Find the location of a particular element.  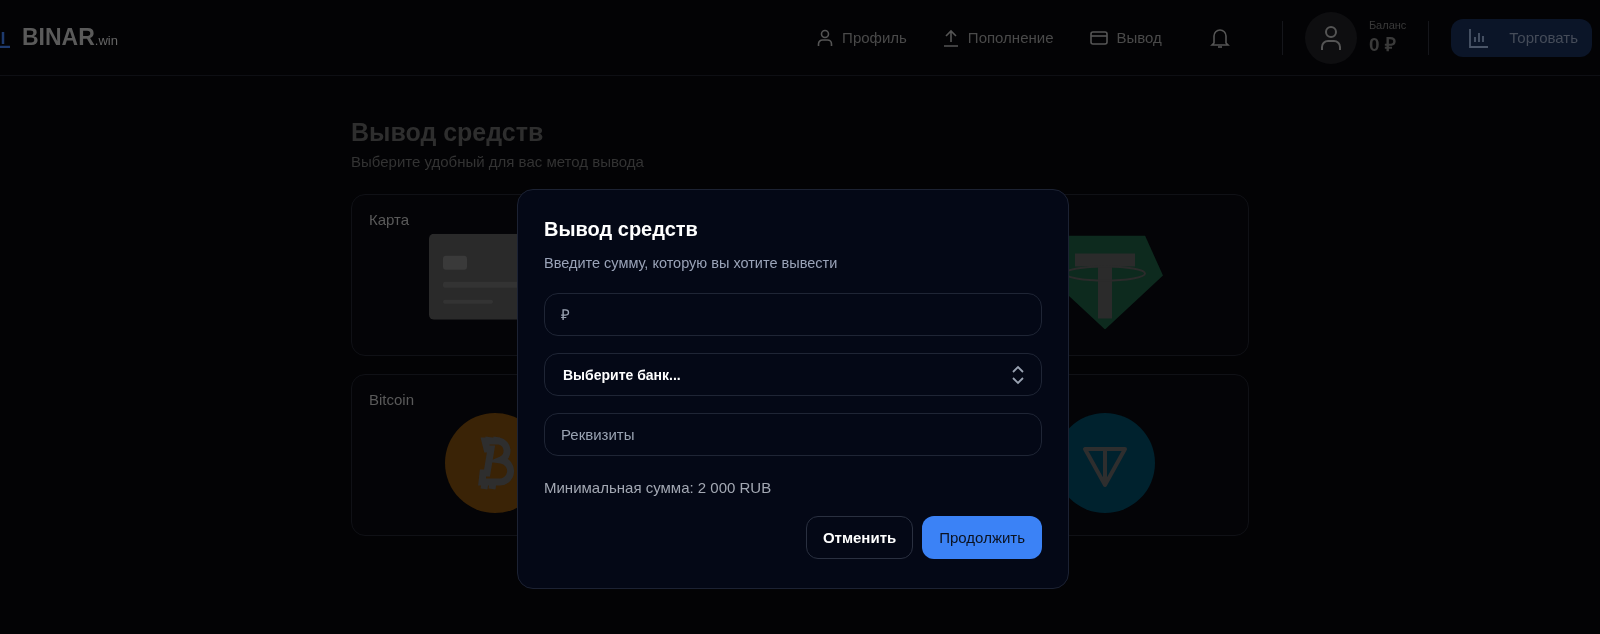

chevron-up-down-icon is located at coordinates (1018, 374).